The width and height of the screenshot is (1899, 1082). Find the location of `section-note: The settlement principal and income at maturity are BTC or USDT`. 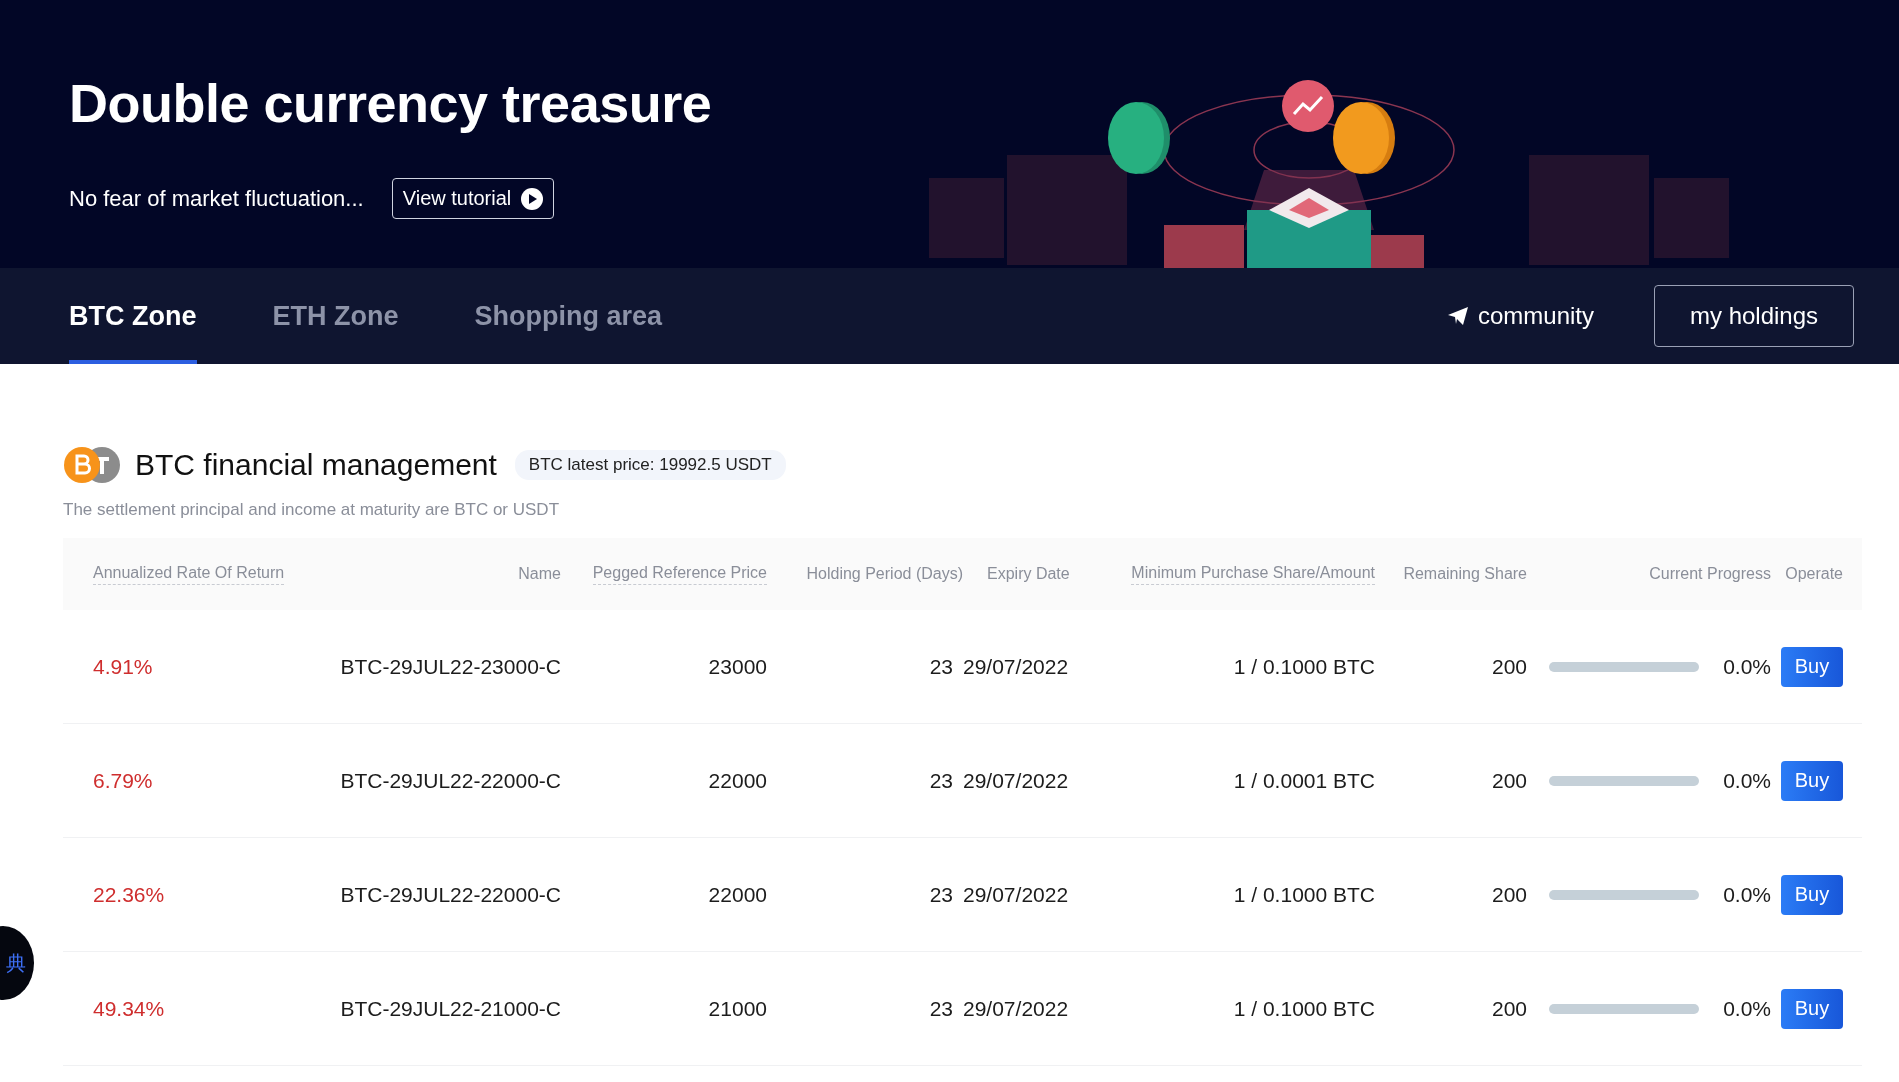

section-note: The settlement principal and income at maturity are BTC or USDT is located at coordinates (312, 510).